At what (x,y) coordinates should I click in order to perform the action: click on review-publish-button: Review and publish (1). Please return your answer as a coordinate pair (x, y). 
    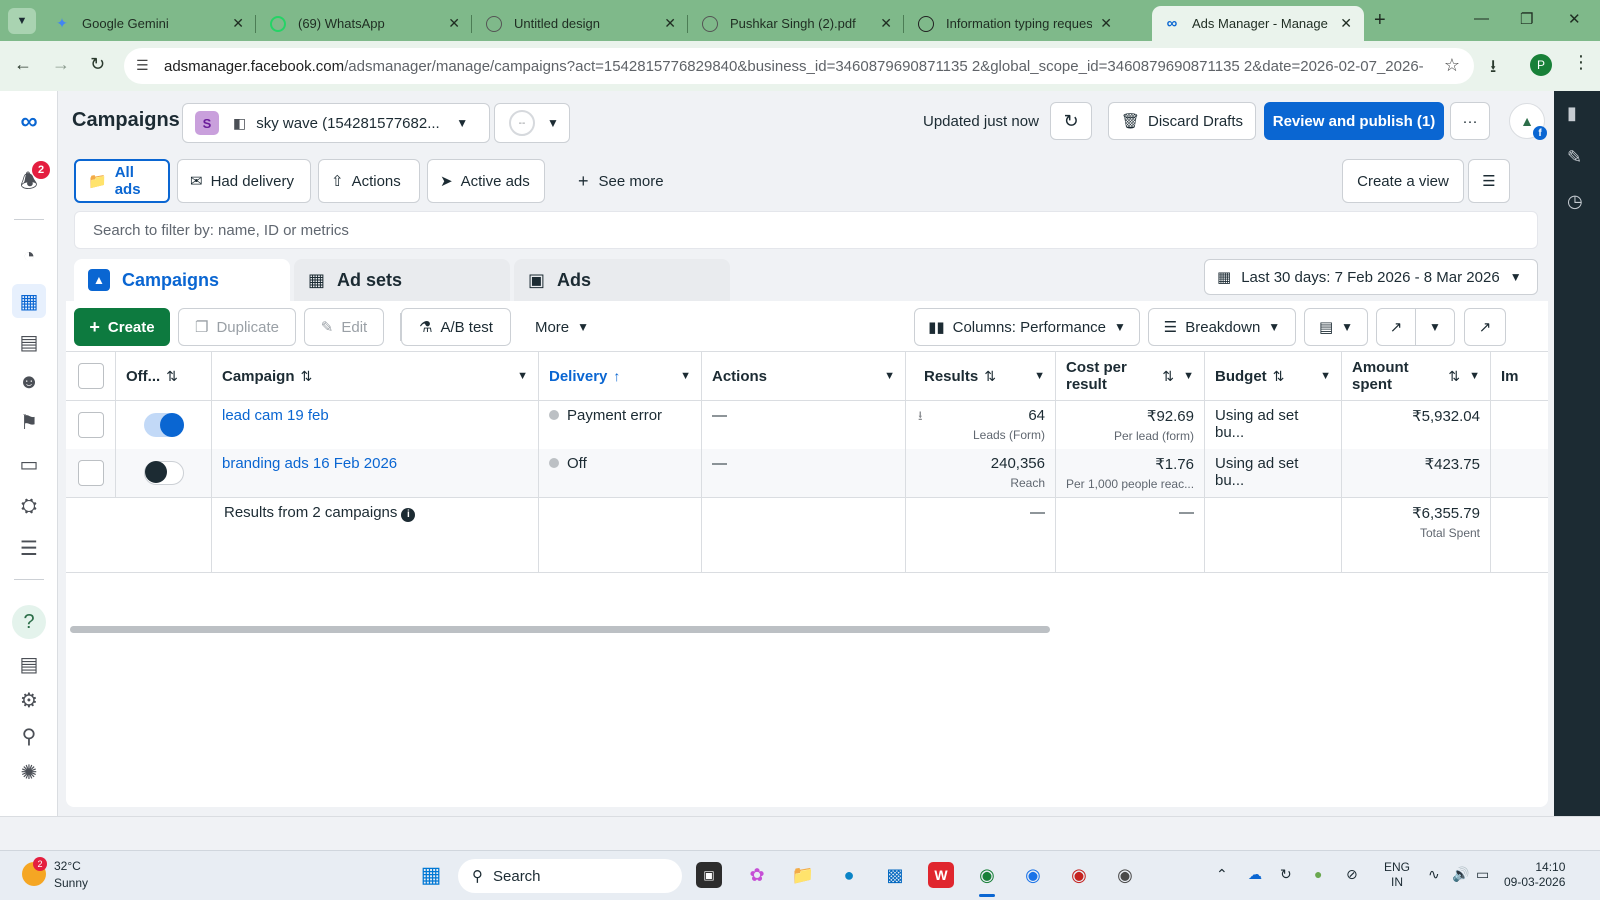
    Looking at the image, I should click on (1354, 121).